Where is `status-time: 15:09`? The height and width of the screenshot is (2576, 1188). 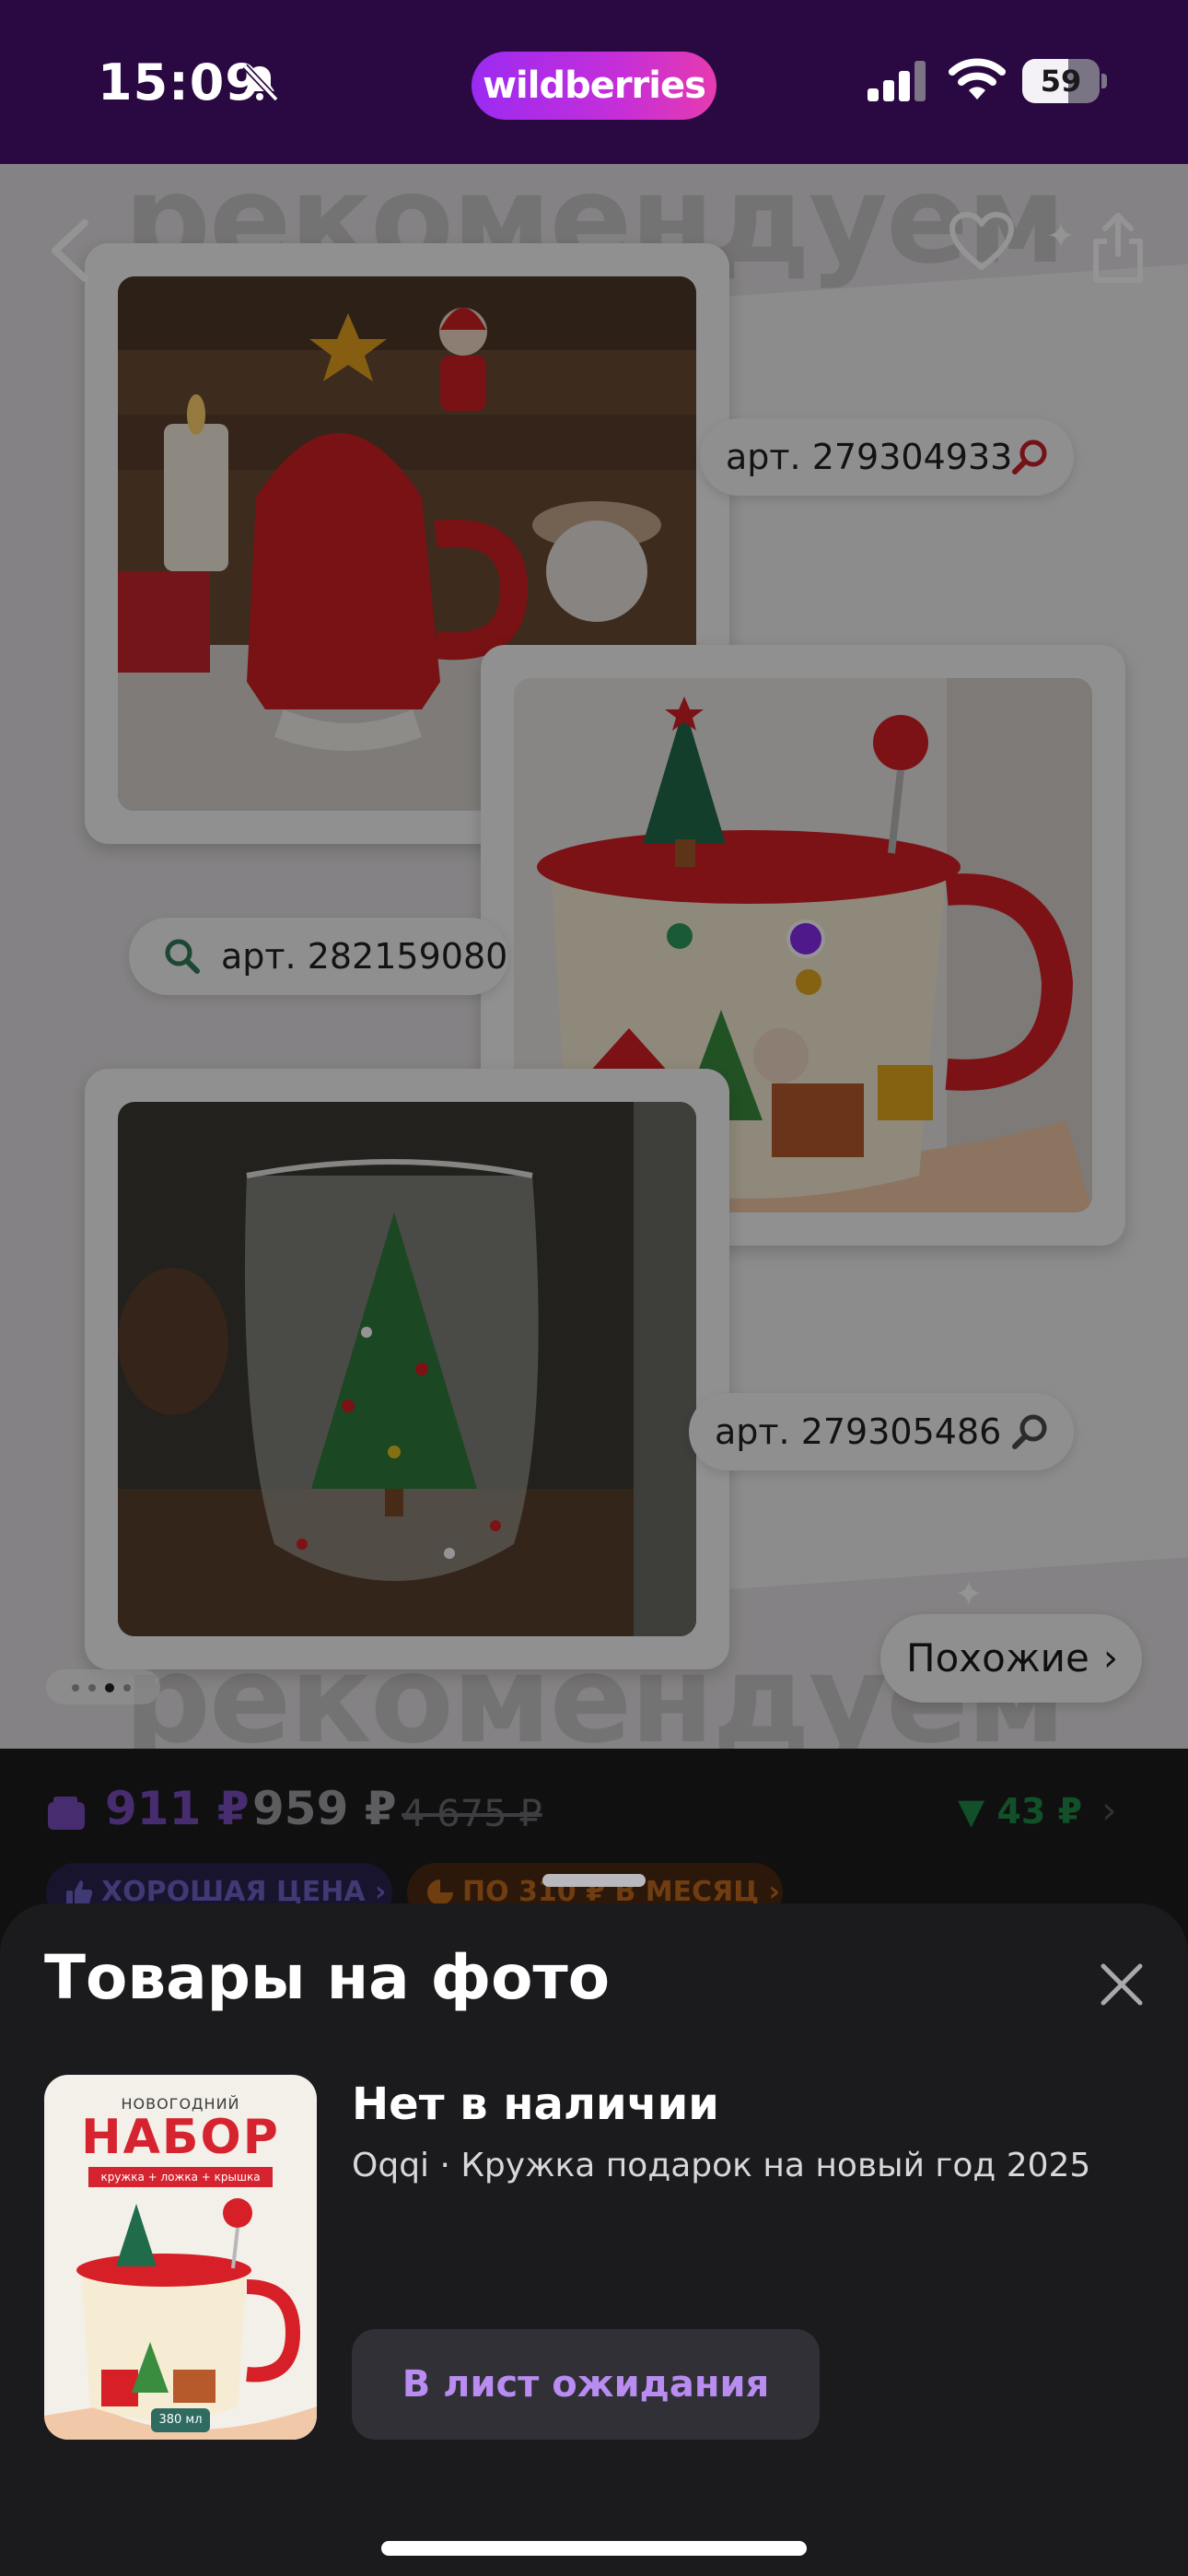
status-time: 15:09 is located at coordinates (179, 82).